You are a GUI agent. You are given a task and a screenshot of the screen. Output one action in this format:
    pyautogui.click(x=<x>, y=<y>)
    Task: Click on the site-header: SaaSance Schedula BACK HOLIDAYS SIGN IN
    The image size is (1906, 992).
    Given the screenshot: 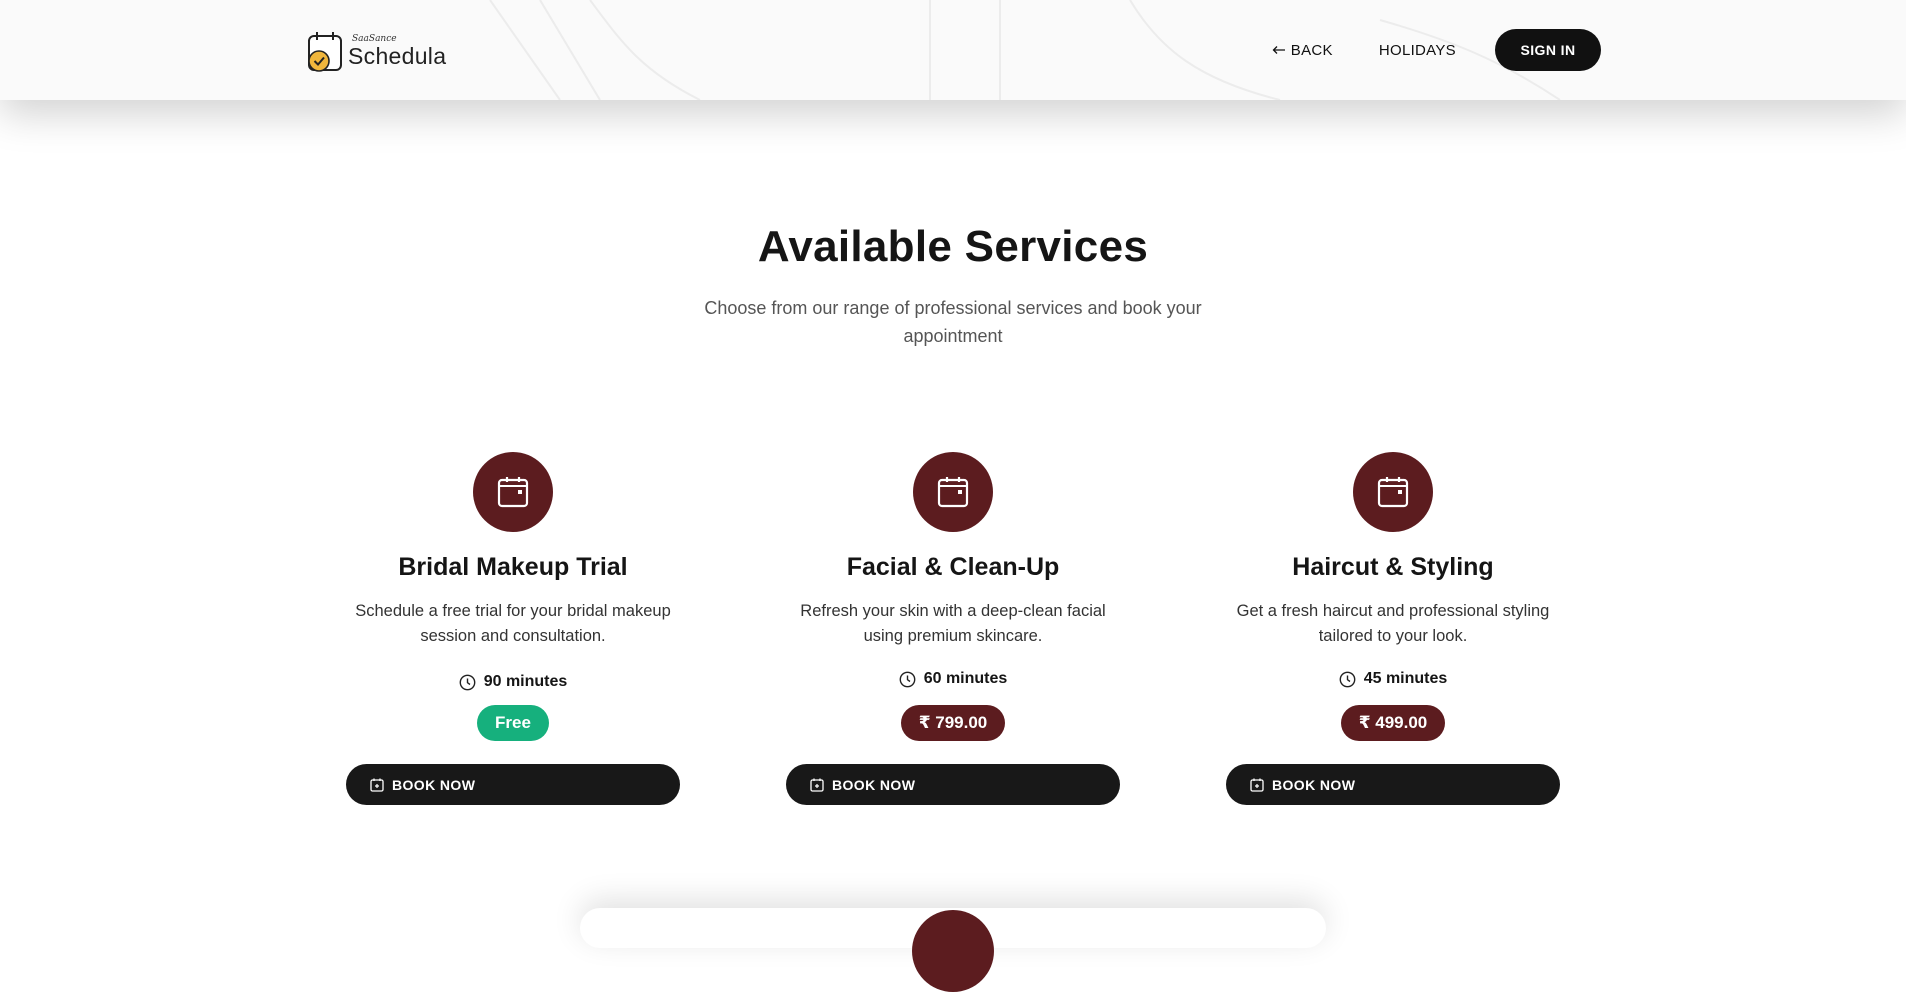 What is the action you would take?
    pyautogui.click(x=953, y=50)
    